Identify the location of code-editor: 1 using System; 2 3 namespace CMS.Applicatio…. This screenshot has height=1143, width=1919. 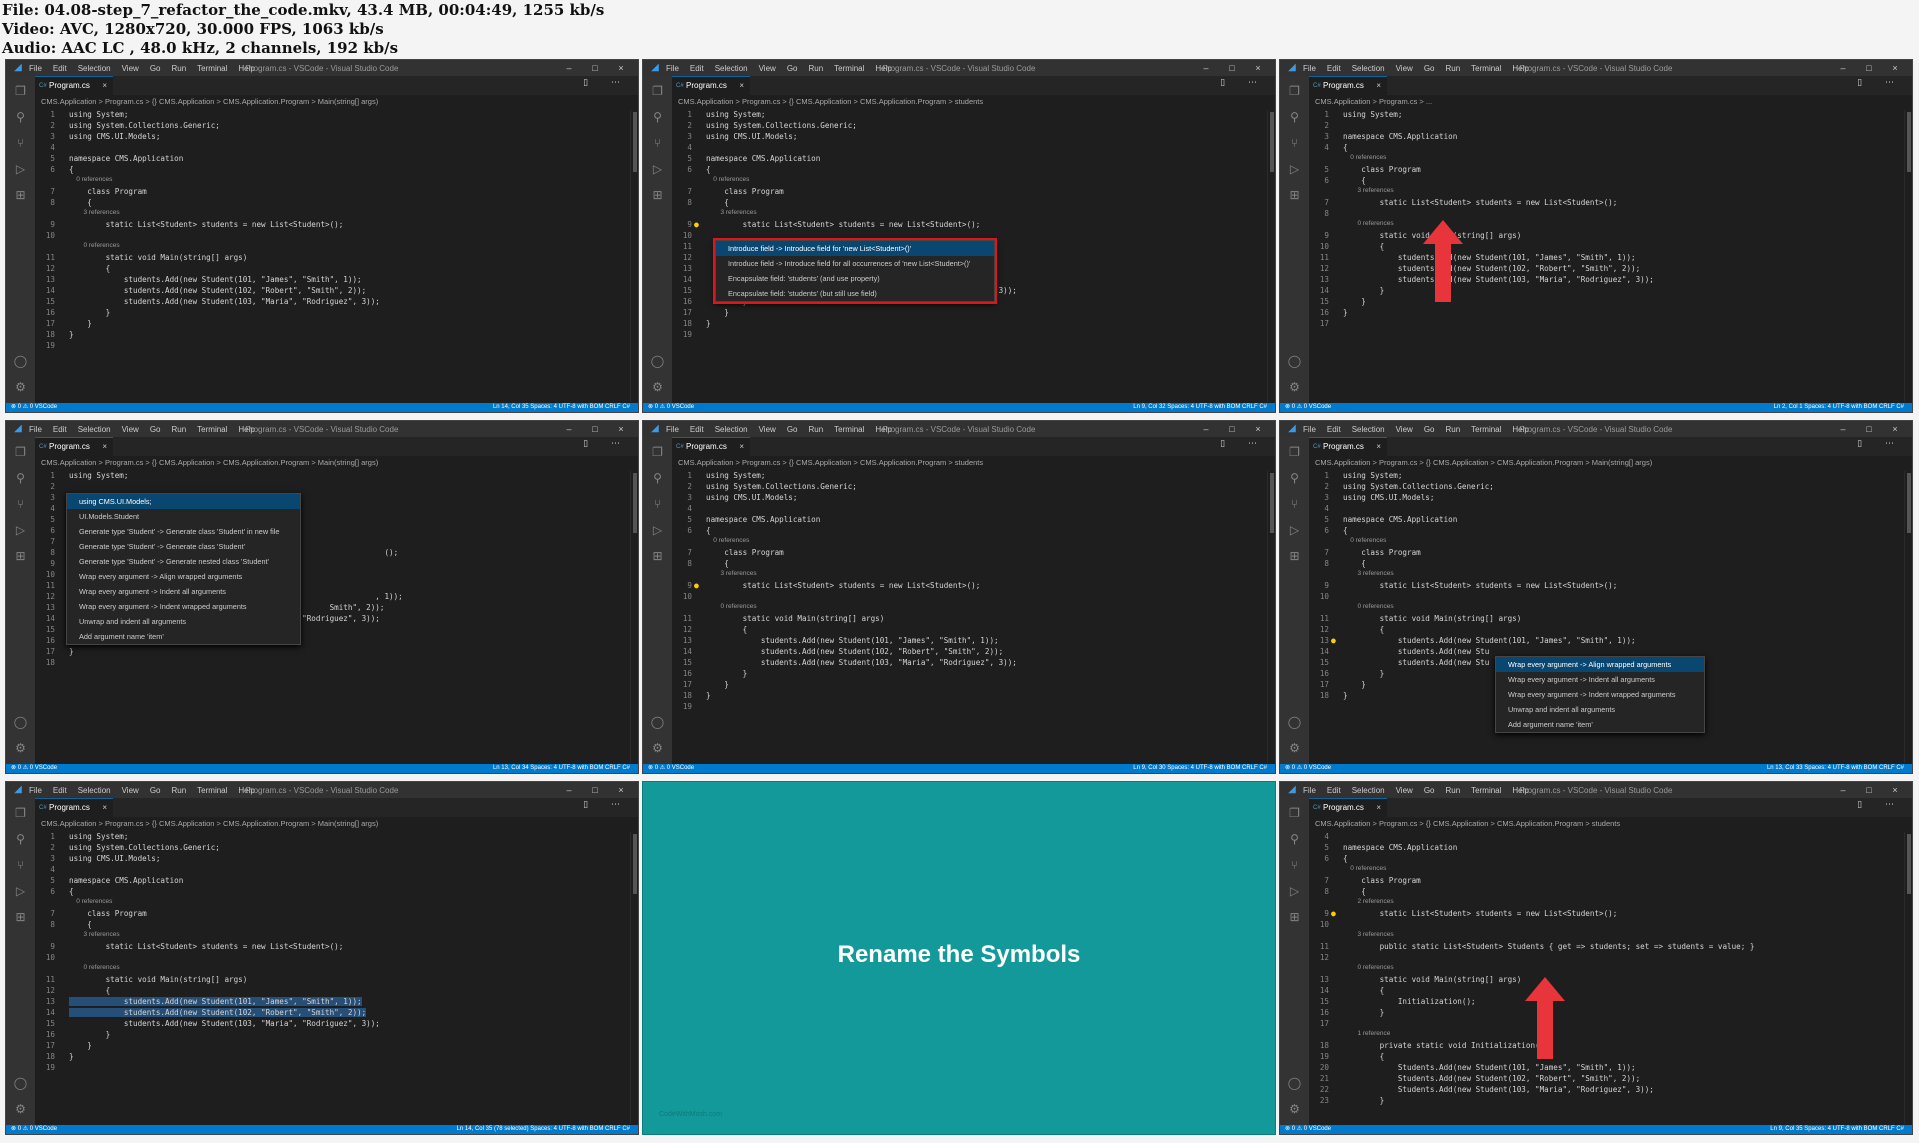
(1606, 256).